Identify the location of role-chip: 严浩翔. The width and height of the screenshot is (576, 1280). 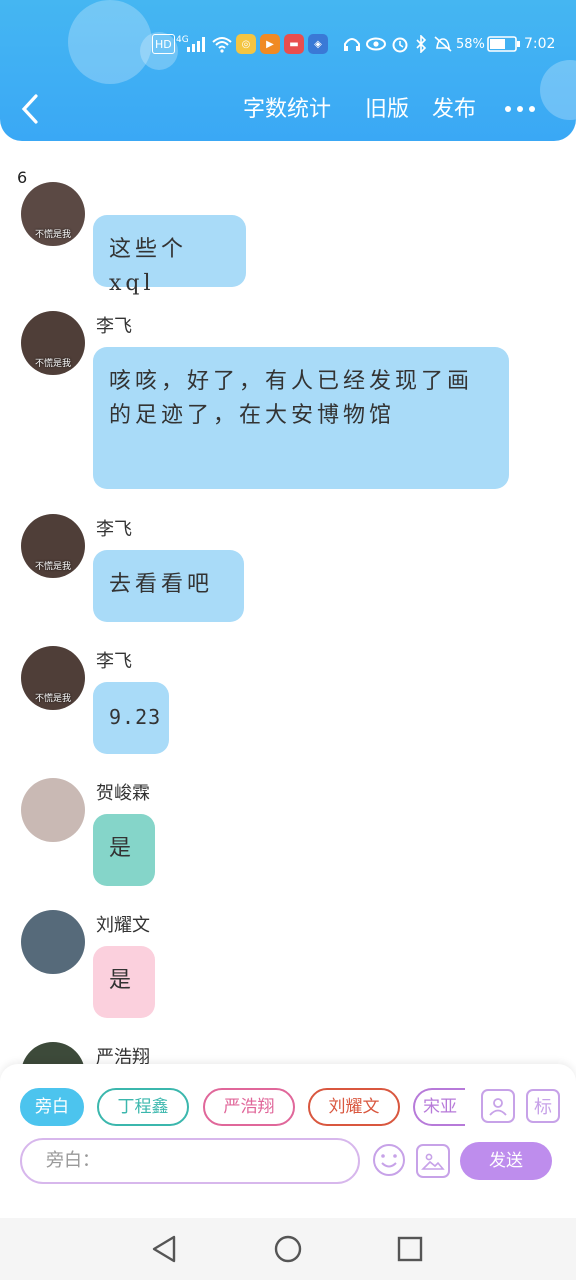
(249, 1107).